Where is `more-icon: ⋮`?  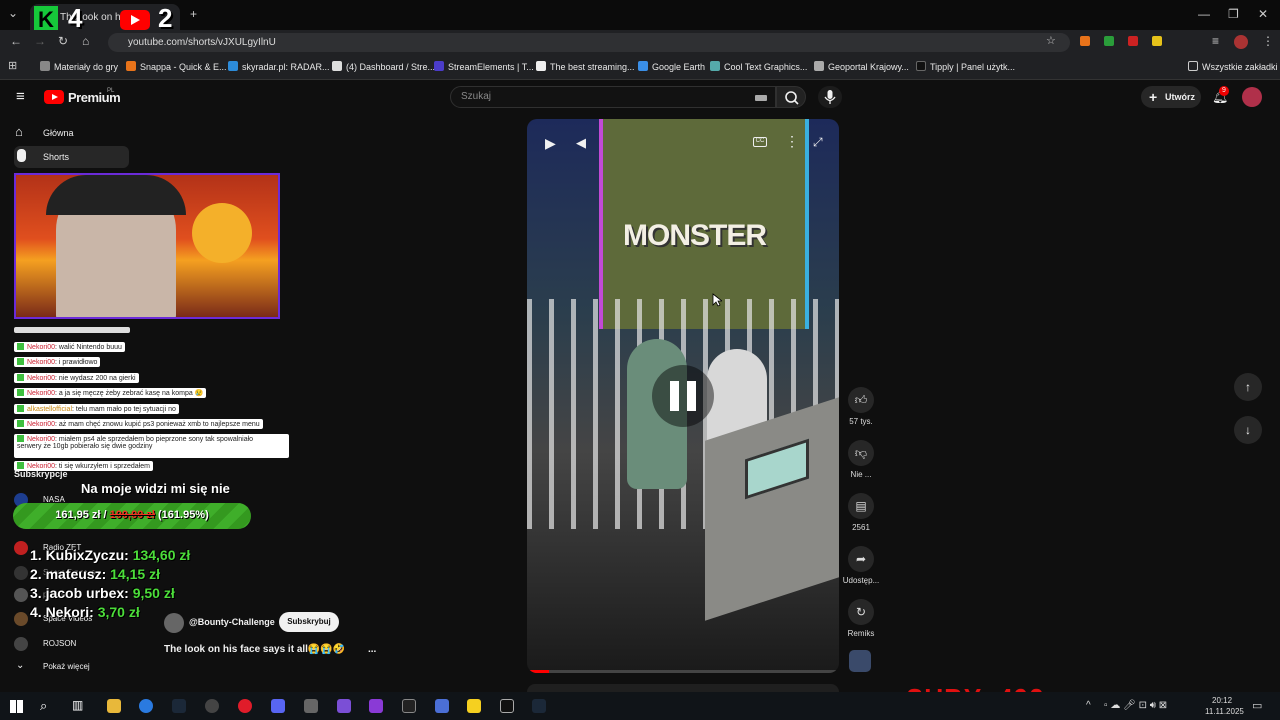 more-icon: ⋮ is located at coordinates (1268, 41).